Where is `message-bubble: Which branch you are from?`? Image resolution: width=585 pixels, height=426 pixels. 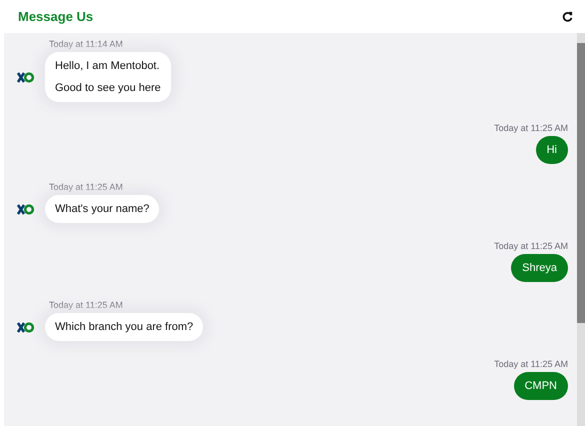
message-bubble: Which branch you are from? is located at coordinates (124, 327).